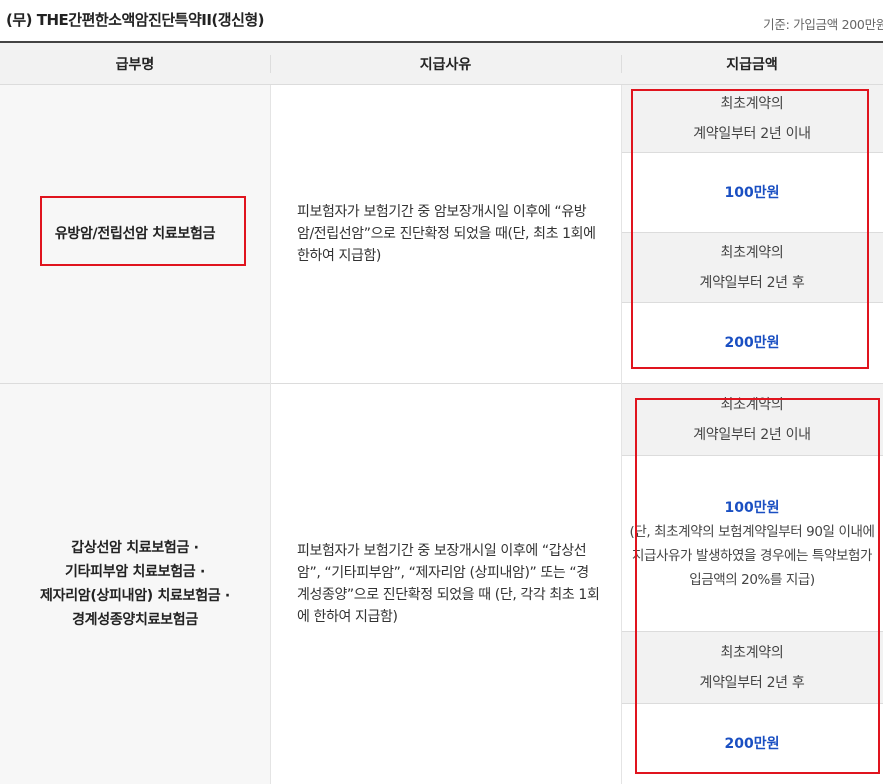 The width and height of the screenshot is (883, 784). I want to click on benefit-name-line: 제자리암(상피내암) 치료보험금 ·, so click(135, 596).